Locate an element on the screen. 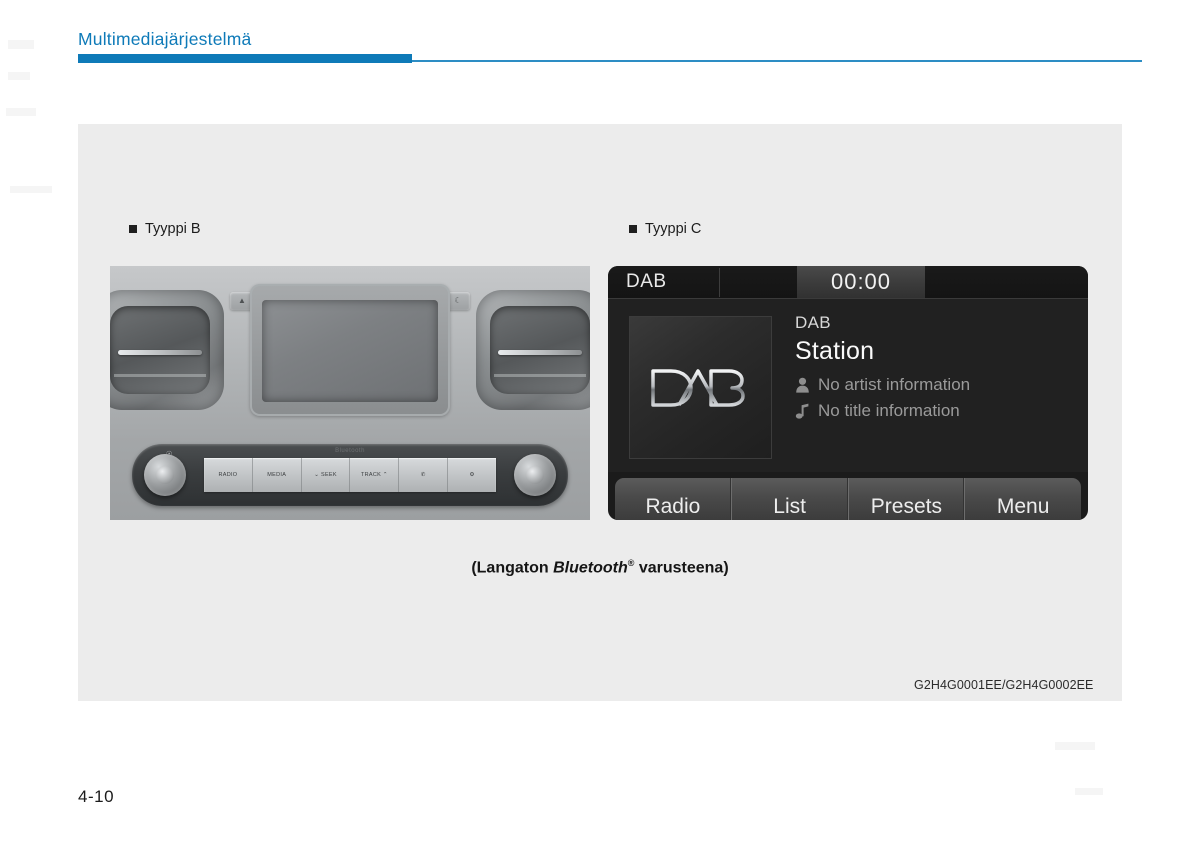 This screenshot has width=1200, height=845. head-unit-display is located at coordinates (350, 351).